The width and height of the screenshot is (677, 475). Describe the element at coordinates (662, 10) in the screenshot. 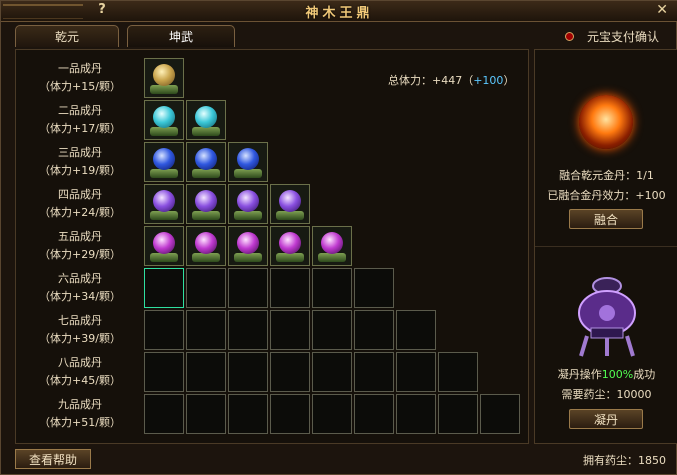

I see `close-icon: ✕` at that location.